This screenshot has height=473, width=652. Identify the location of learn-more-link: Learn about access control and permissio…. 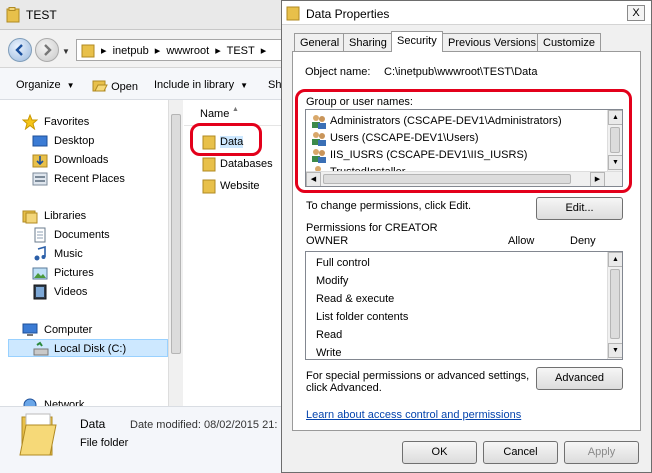
(413, 415).